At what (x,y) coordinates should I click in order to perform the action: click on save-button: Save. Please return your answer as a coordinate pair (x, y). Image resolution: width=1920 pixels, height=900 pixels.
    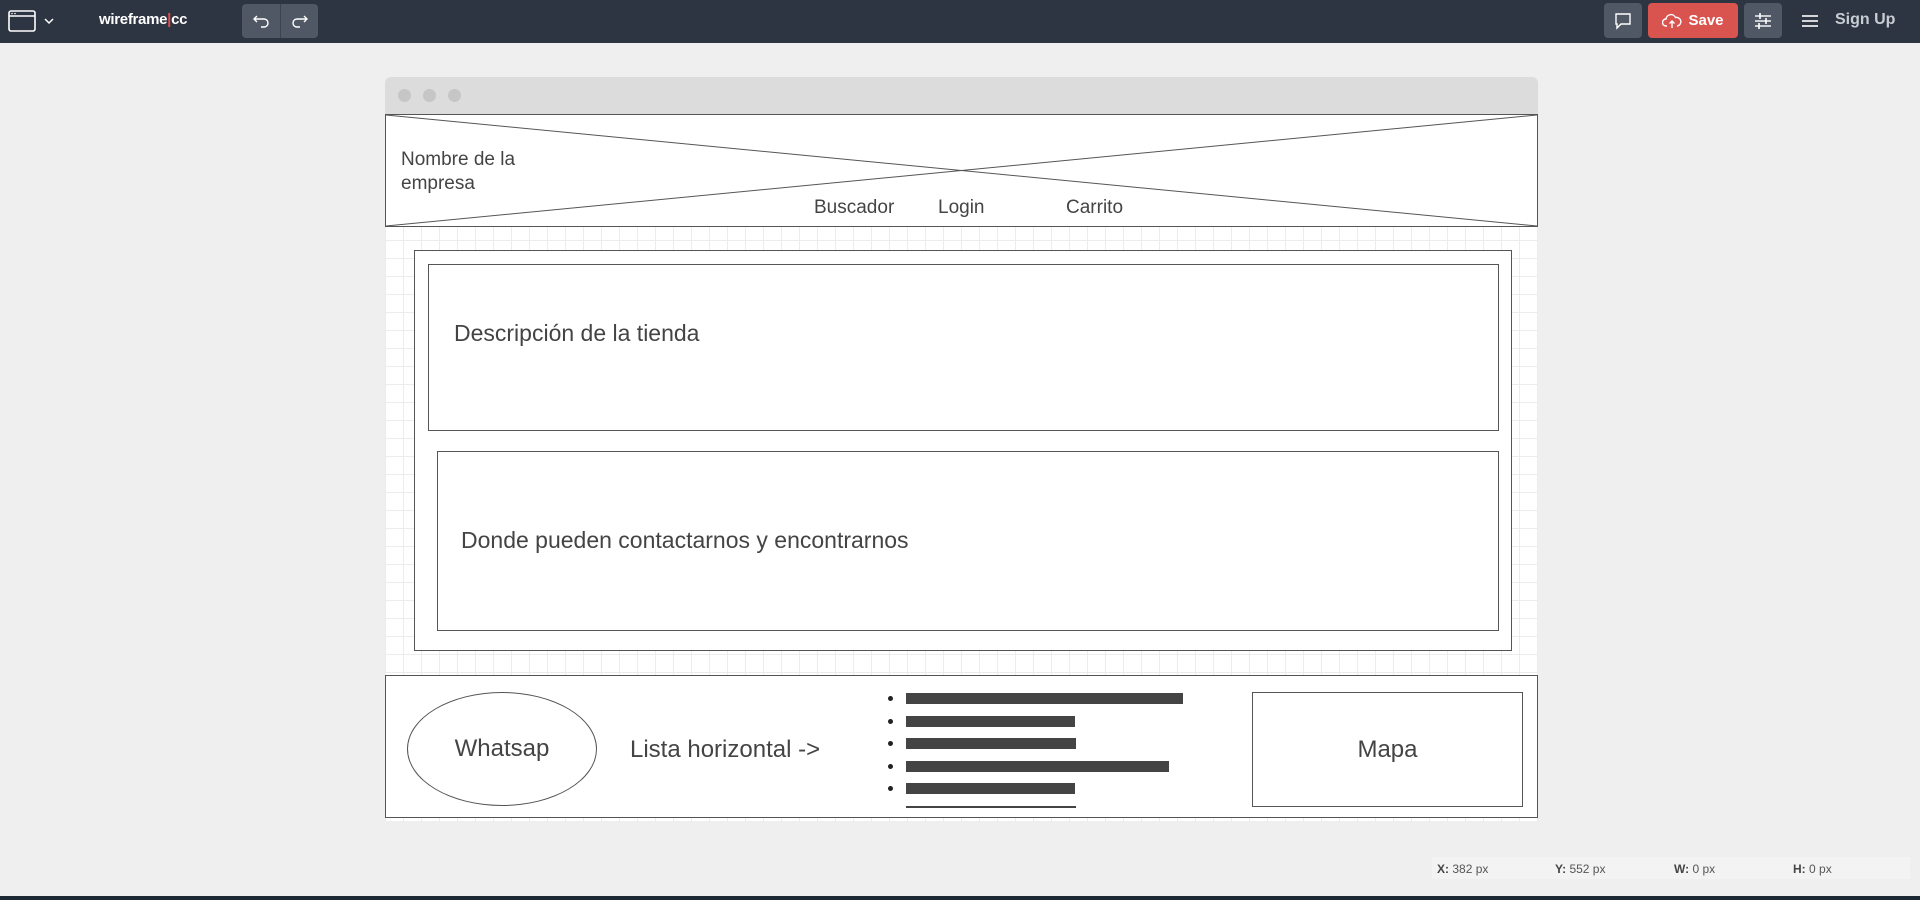
    Looking at the image, I should click on (1693, 20).